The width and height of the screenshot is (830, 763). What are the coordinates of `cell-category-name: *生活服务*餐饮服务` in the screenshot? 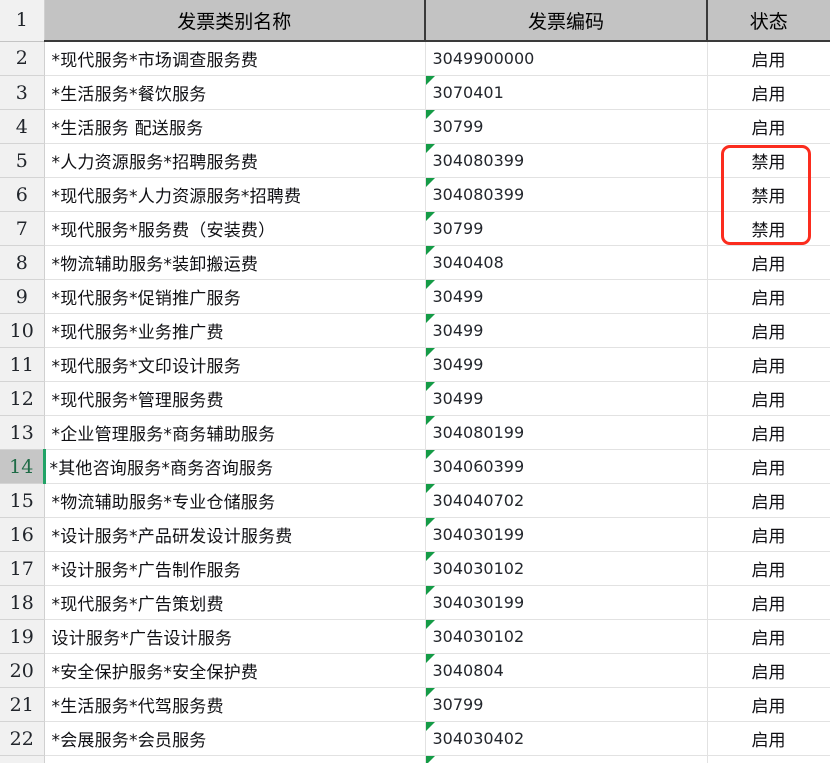 It's located at (235, 92).